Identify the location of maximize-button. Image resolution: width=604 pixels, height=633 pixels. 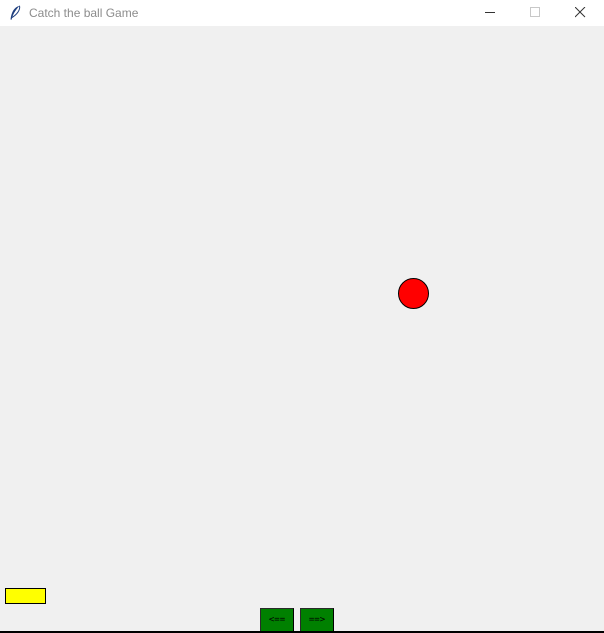
(535, 13).